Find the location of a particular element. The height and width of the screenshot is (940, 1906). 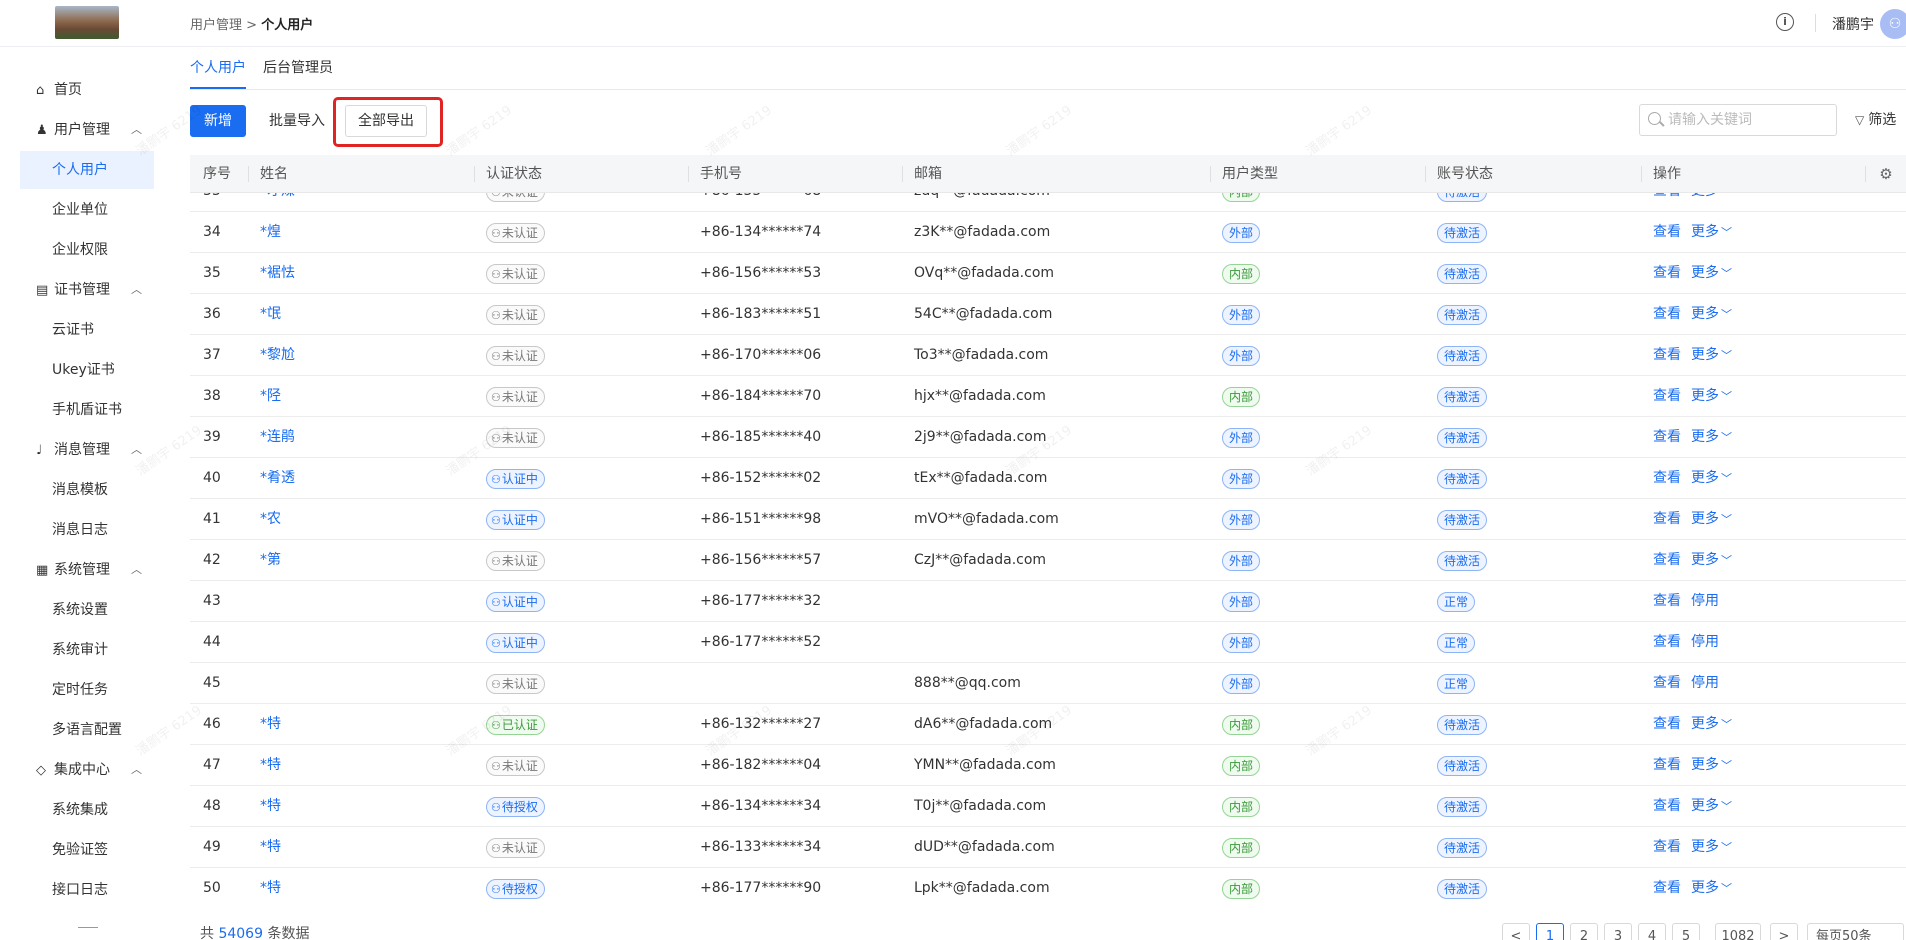

sidebar-item-4-1: 免验证签 is located at coordinates (87, 850).